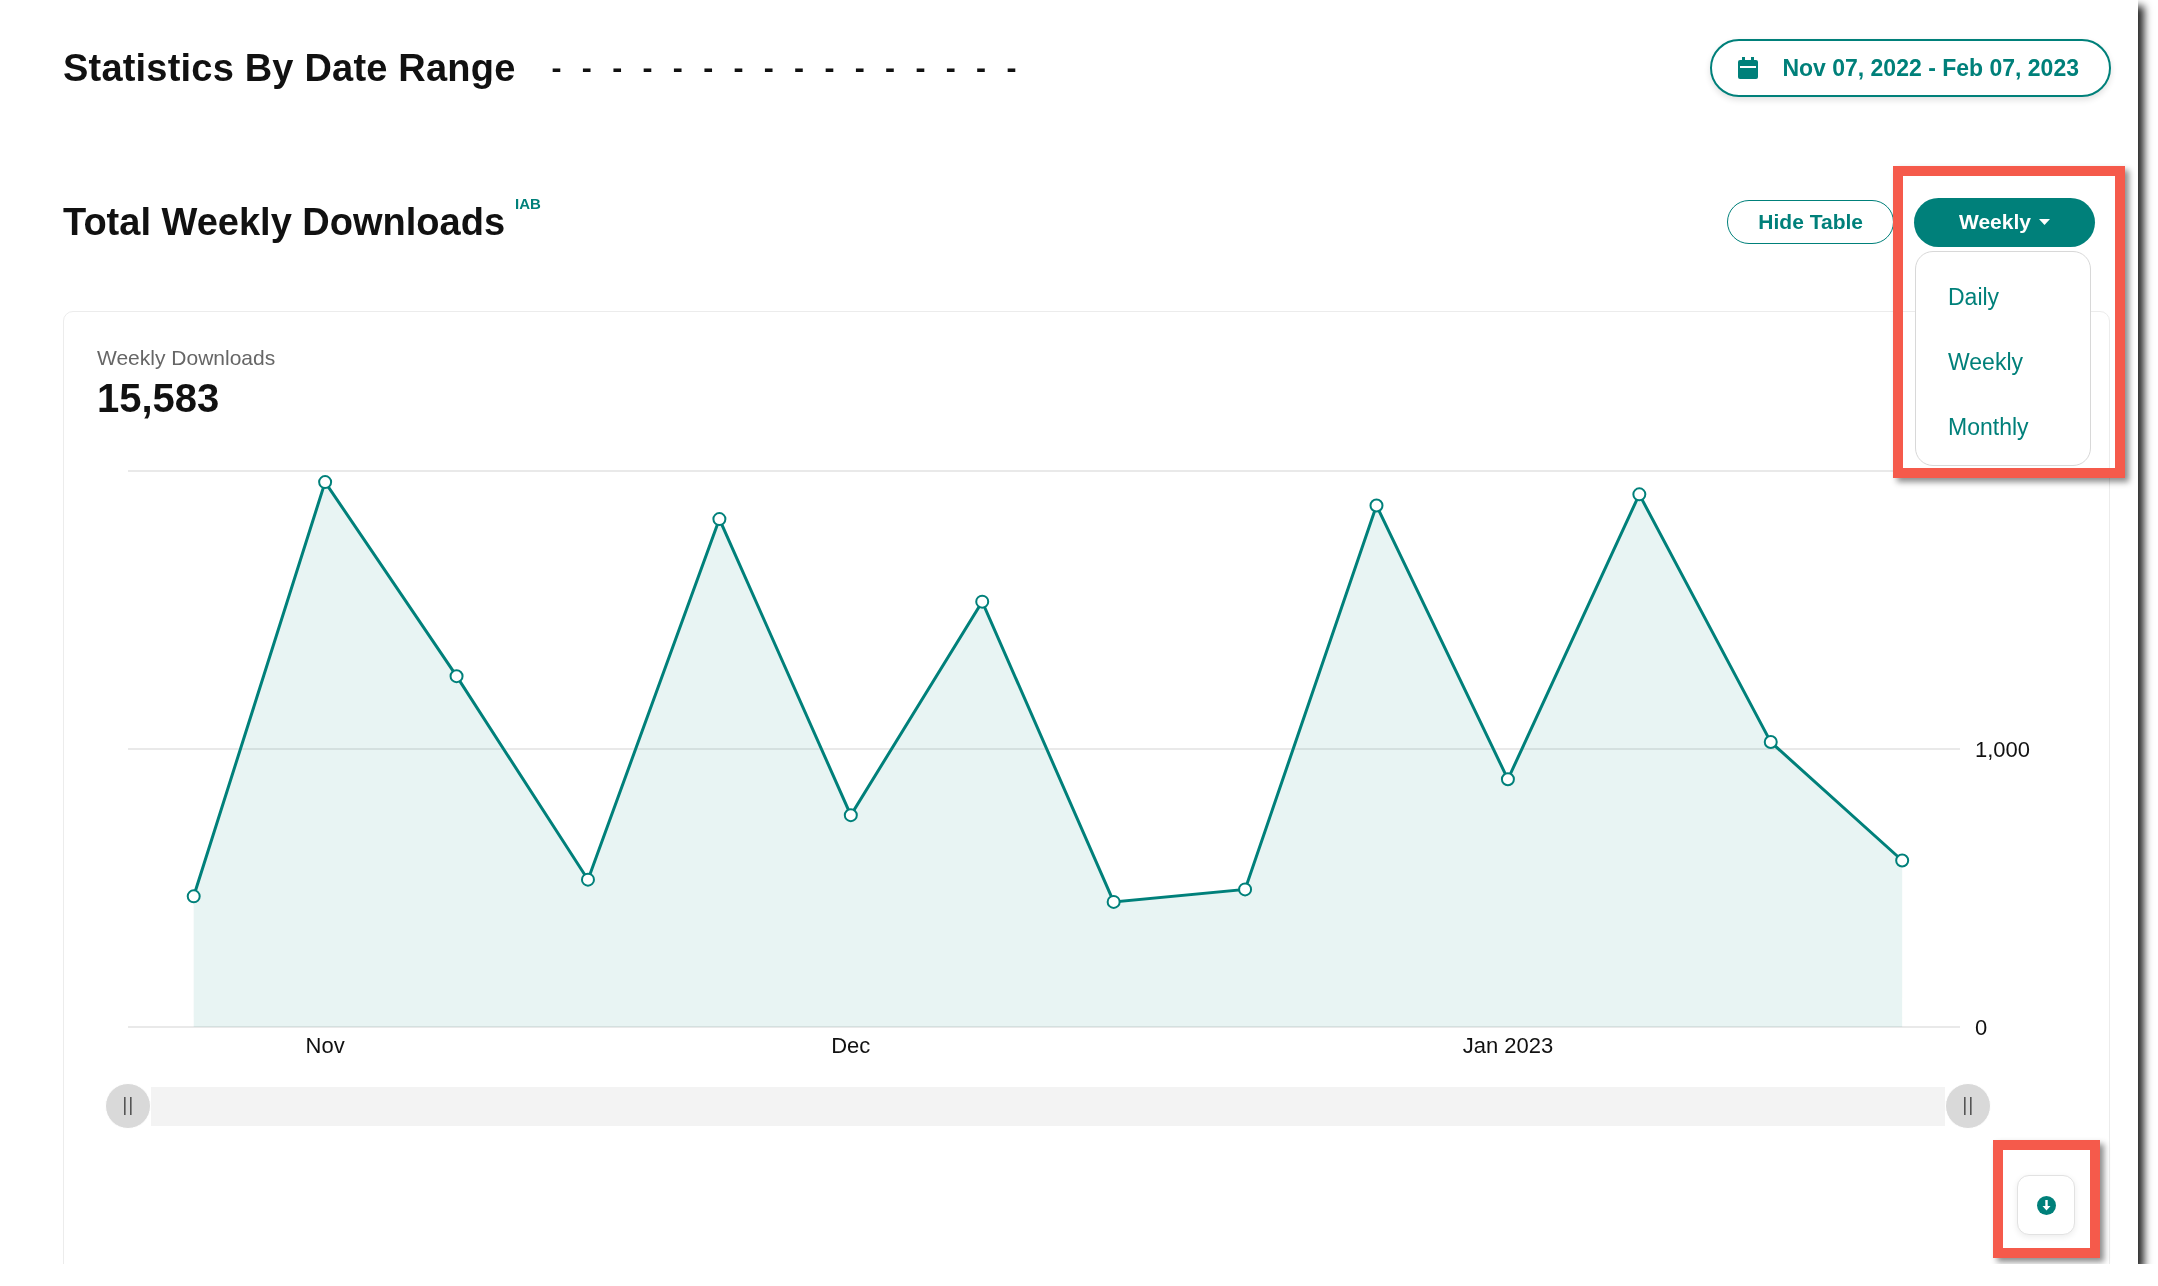  Describe the element at coordinates (1748, 68) in the screenshot. I see `calendar-icon` at that location.